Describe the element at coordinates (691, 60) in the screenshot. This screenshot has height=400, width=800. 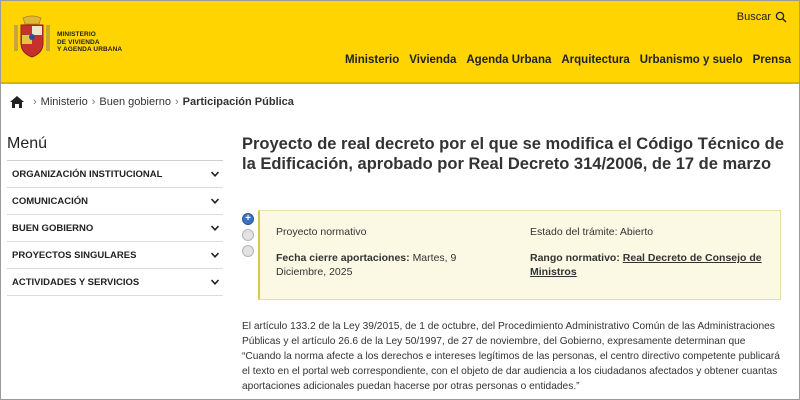
I see `nav-urbanismo-y-suelo: Urbanismo y suelo` at that location.